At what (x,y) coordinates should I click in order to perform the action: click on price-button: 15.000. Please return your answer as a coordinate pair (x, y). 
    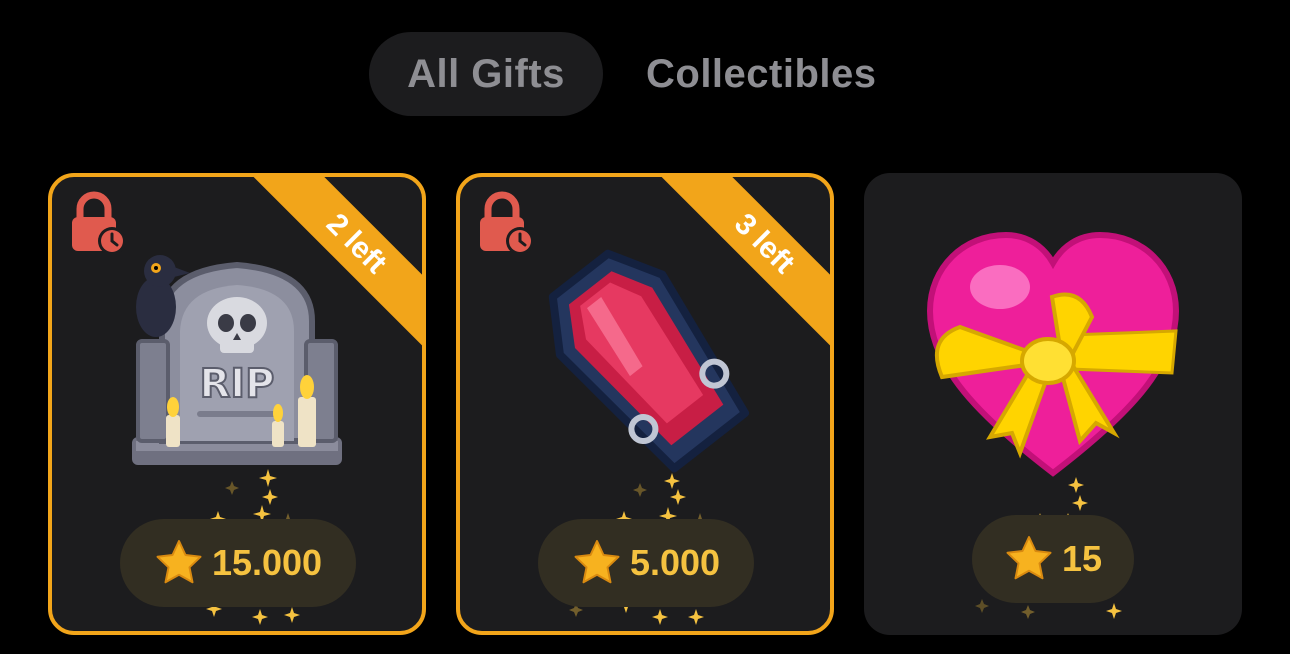
    Looking at the image, I should click on (238, 563).